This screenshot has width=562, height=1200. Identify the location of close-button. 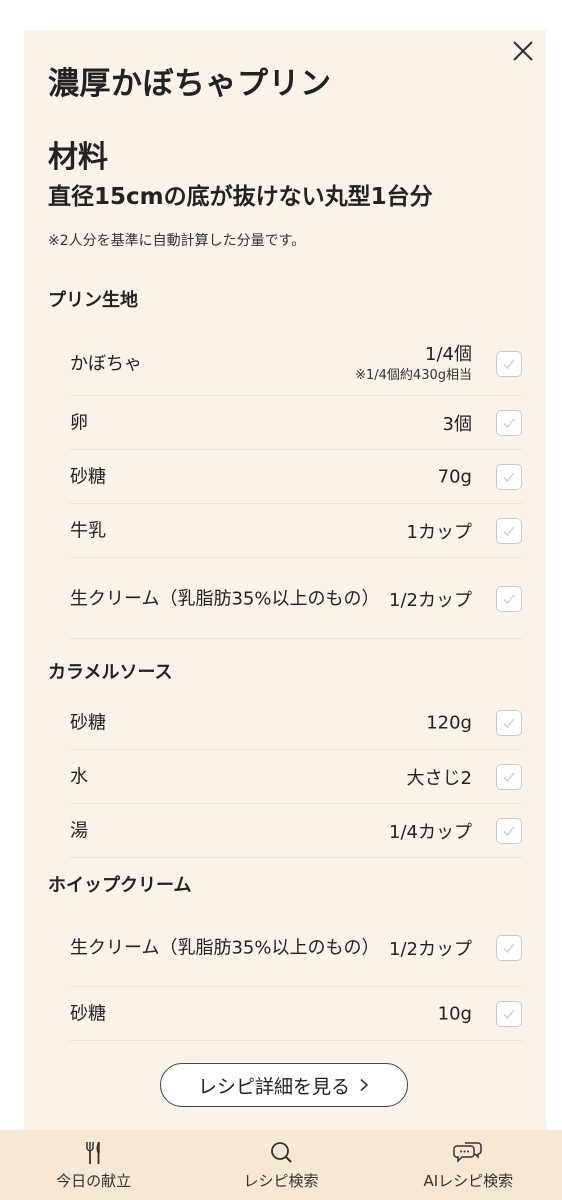
(523, 51).